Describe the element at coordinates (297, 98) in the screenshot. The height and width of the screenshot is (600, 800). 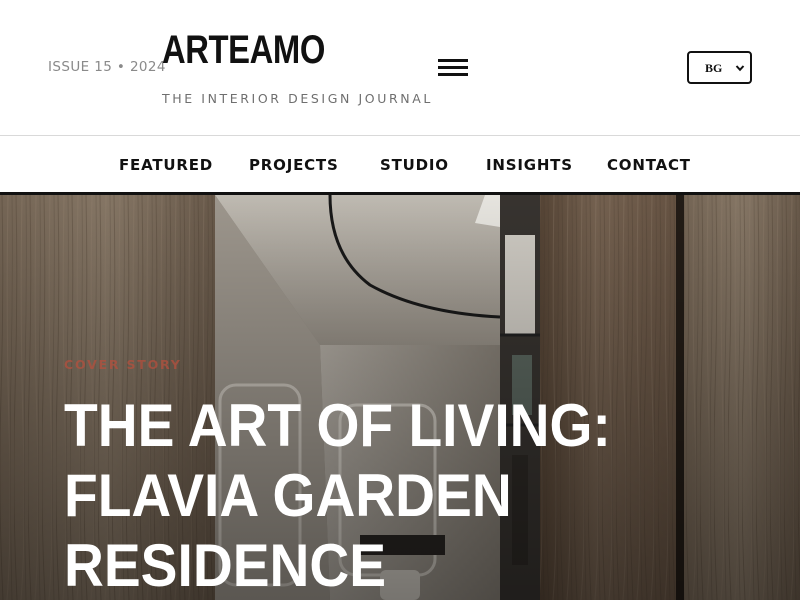
I see `site-tagline: THE INTERIOR DESIGN JOURNAL` at that location.